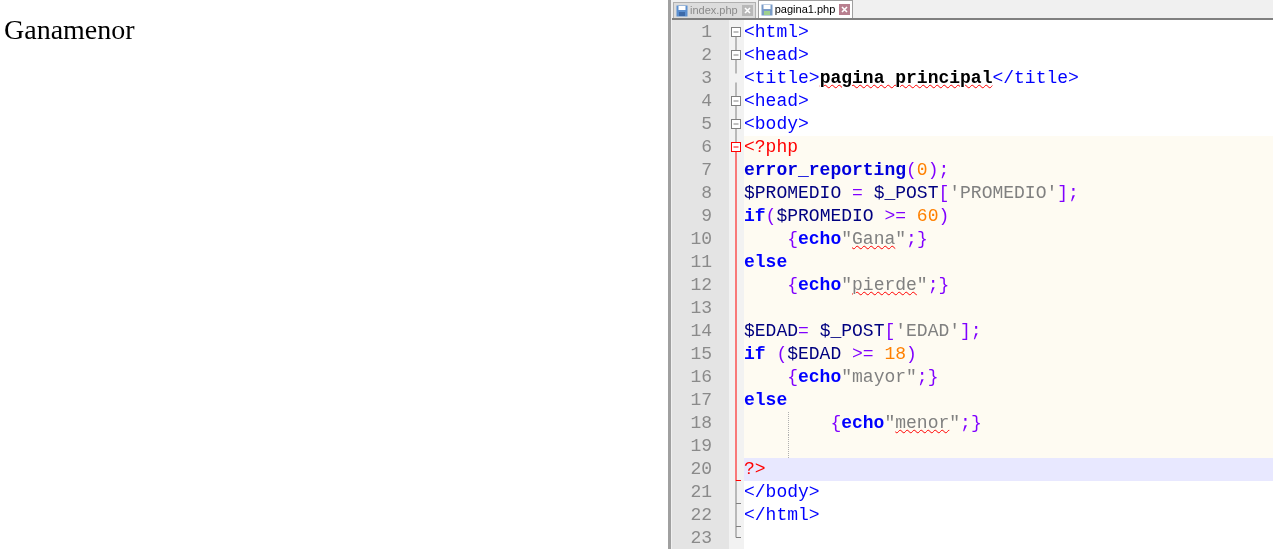 The width and height of the screenshot is (1273, 549). What do you see at coordinates (706, 170) in the screenshot?
I see `line-number: 7` at bounding box center [706, 170].